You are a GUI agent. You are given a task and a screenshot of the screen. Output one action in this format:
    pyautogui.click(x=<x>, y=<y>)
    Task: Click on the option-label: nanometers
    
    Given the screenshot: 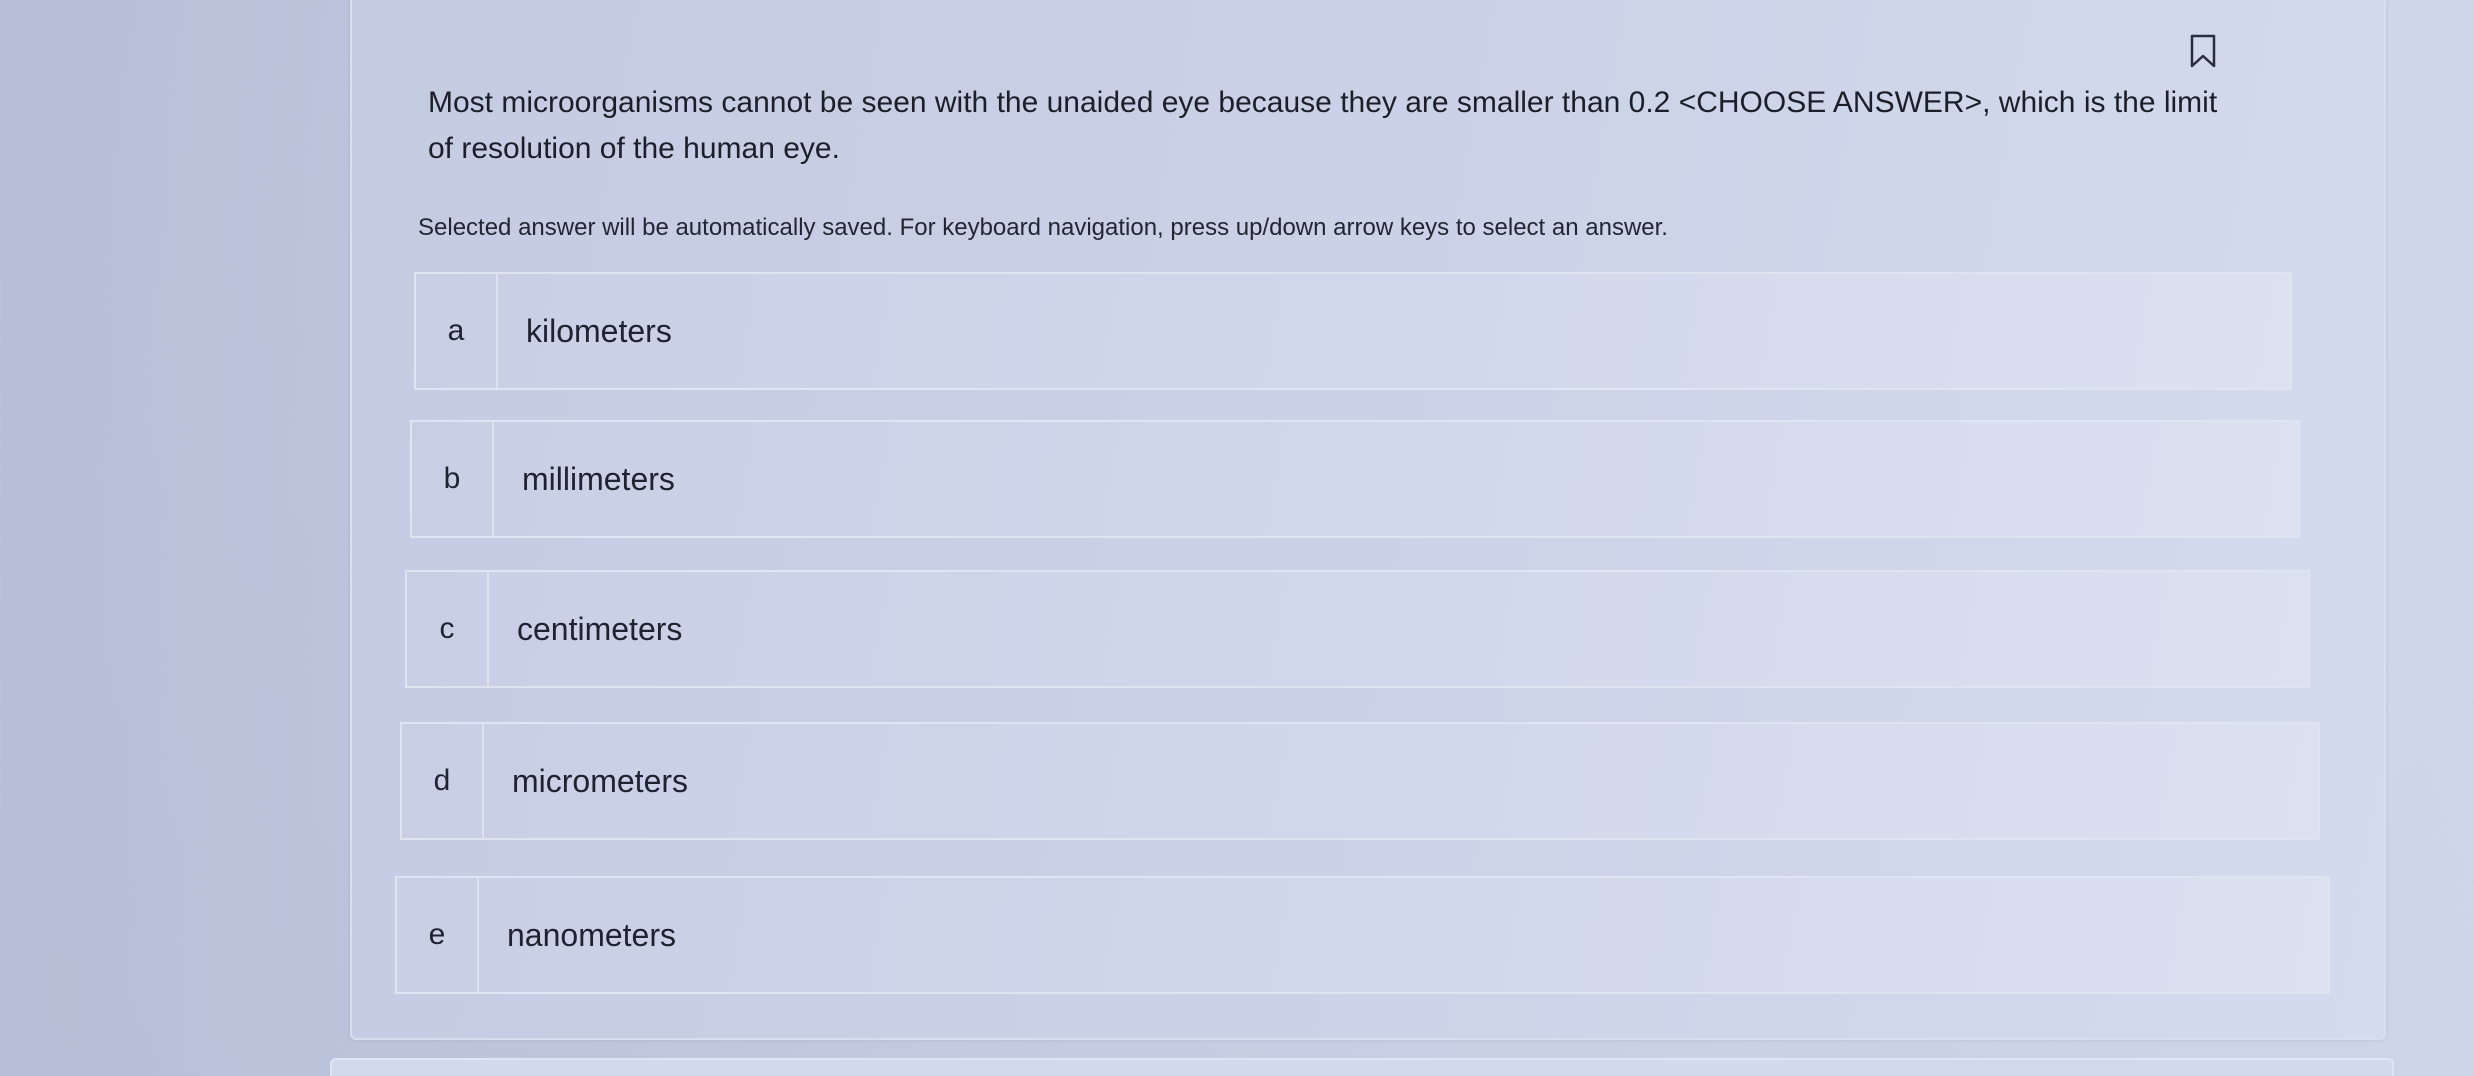 What is the action you would take?
    pyautogui.click(x=591, y=934)
    